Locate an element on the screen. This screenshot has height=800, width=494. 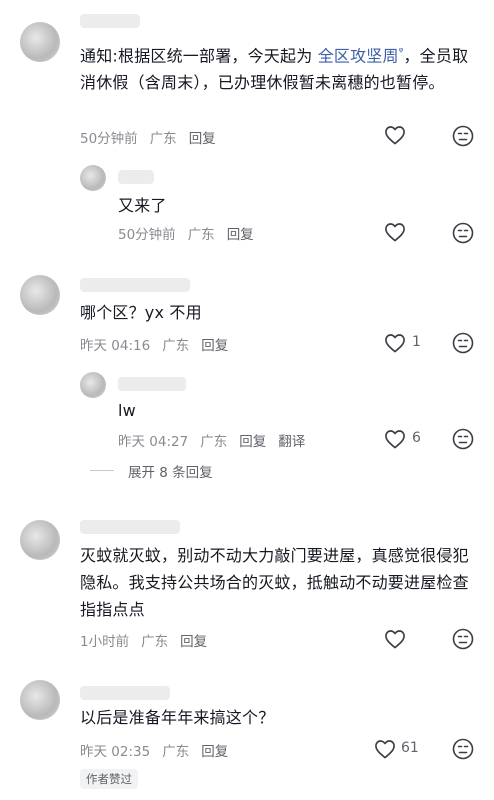
translate-button: 翻译 is located at coordinates (291, 442).